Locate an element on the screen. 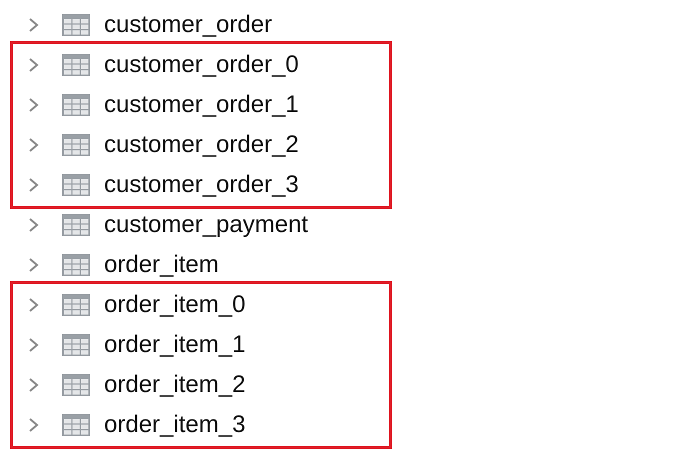 Image resolution: width=676 pixels, height=452 pixels. table-name: customer_order_0 is located at coordinates (201, 65).